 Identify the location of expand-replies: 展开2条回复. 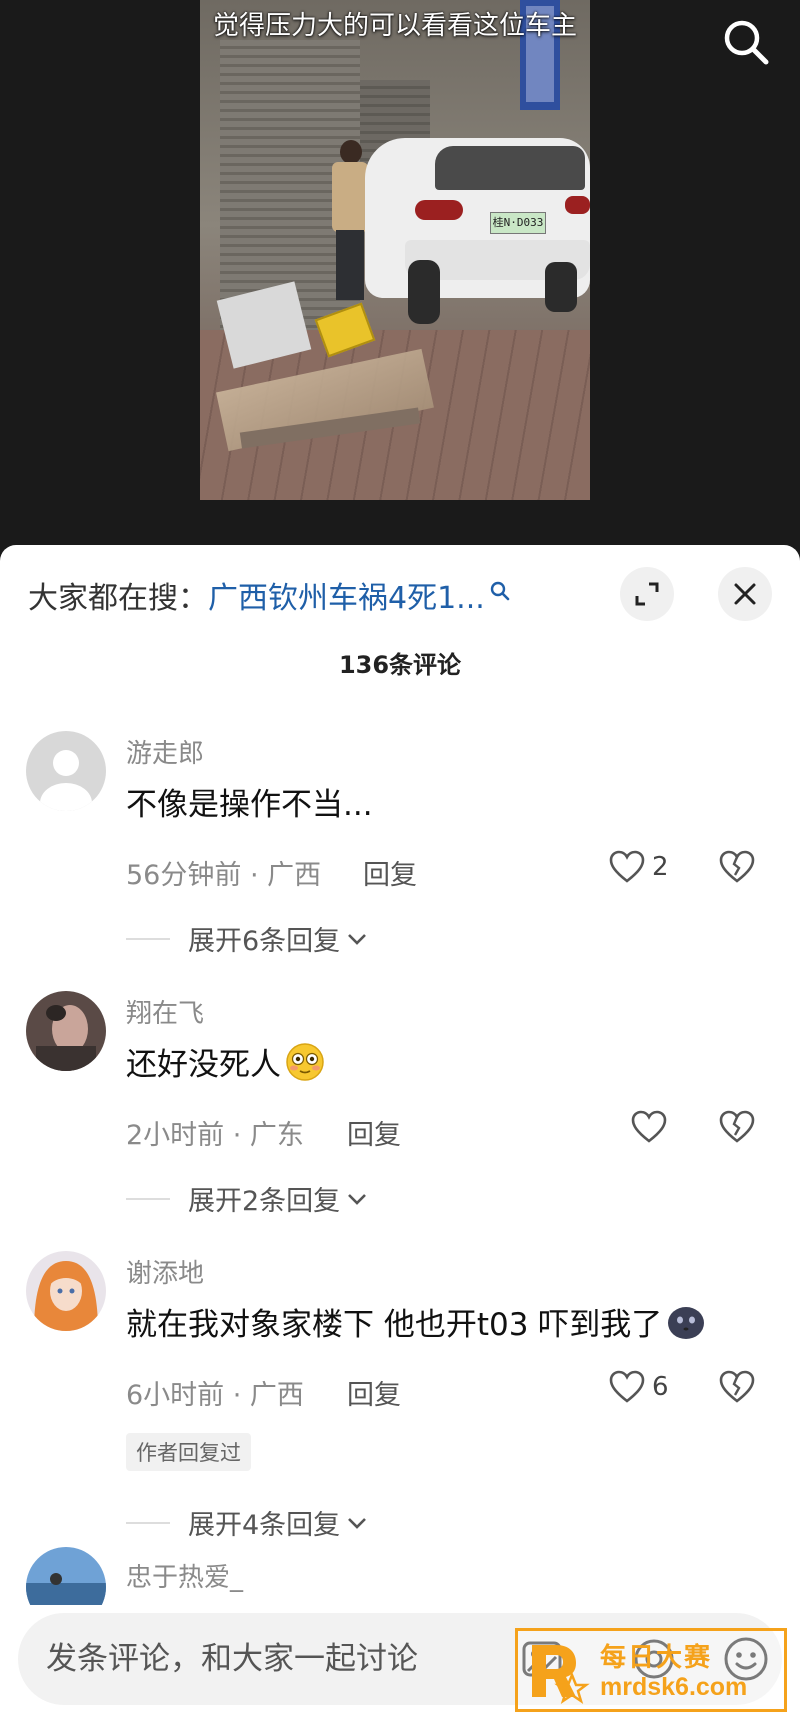
(247, 1198).